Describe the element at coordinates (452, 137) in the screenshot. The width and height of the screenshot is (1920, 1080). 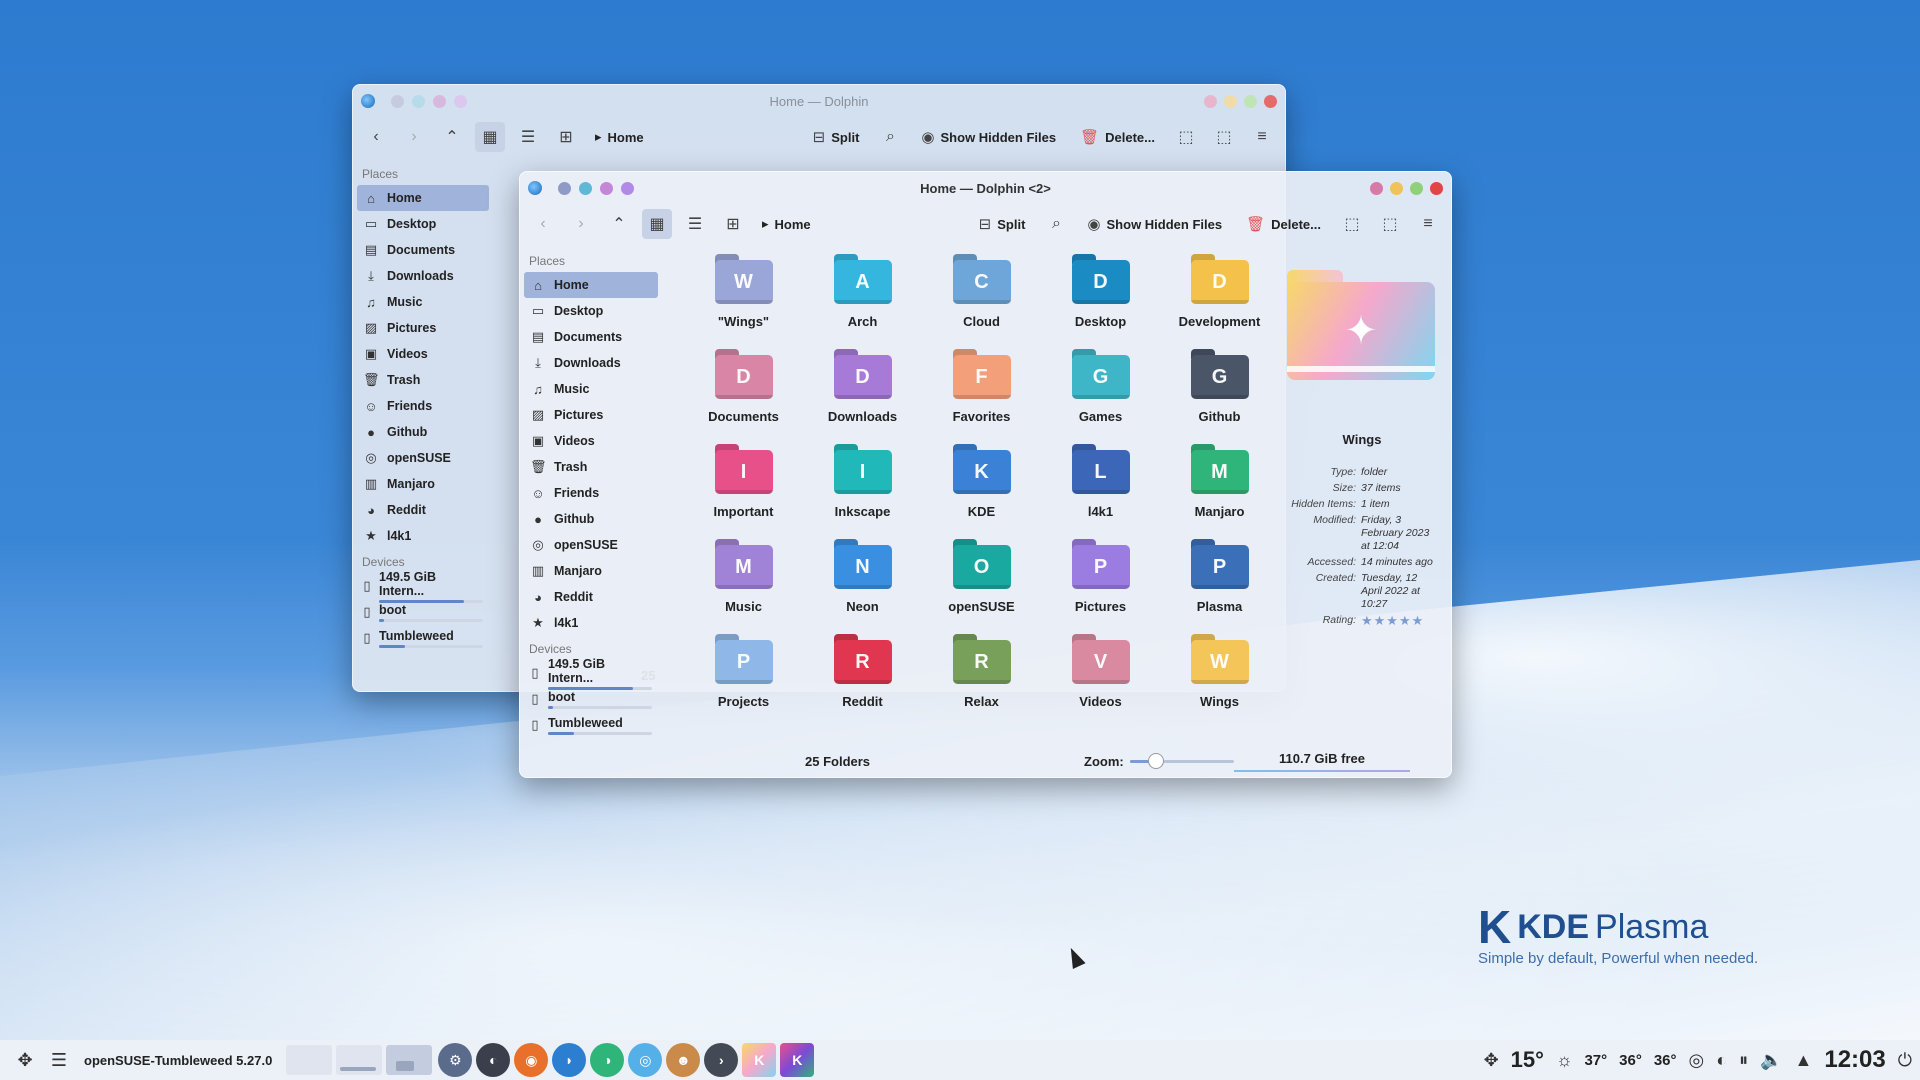
I see `up-icon: ⌃` at that location.